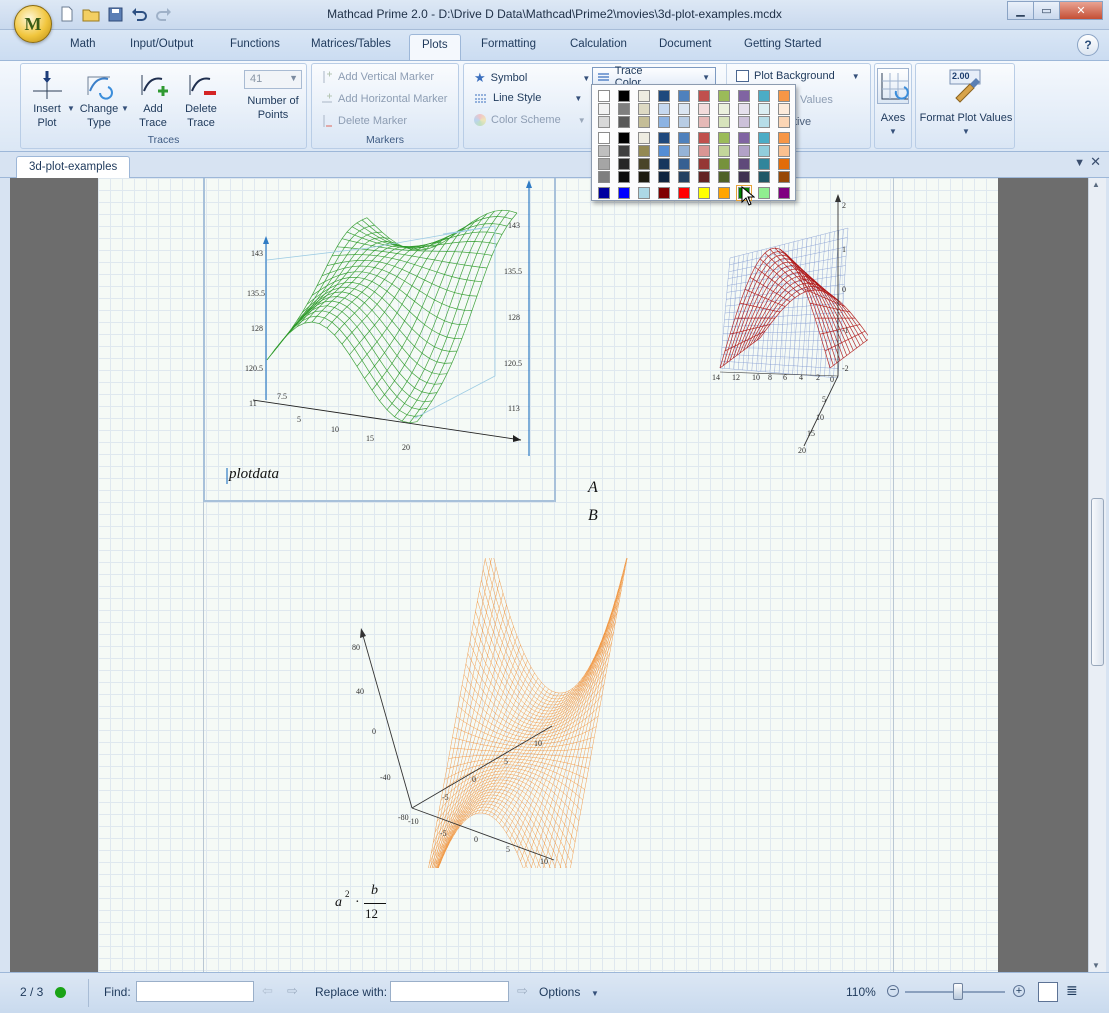  I want to click on format-plot-values-icon: 2.00, so click(965, 86).